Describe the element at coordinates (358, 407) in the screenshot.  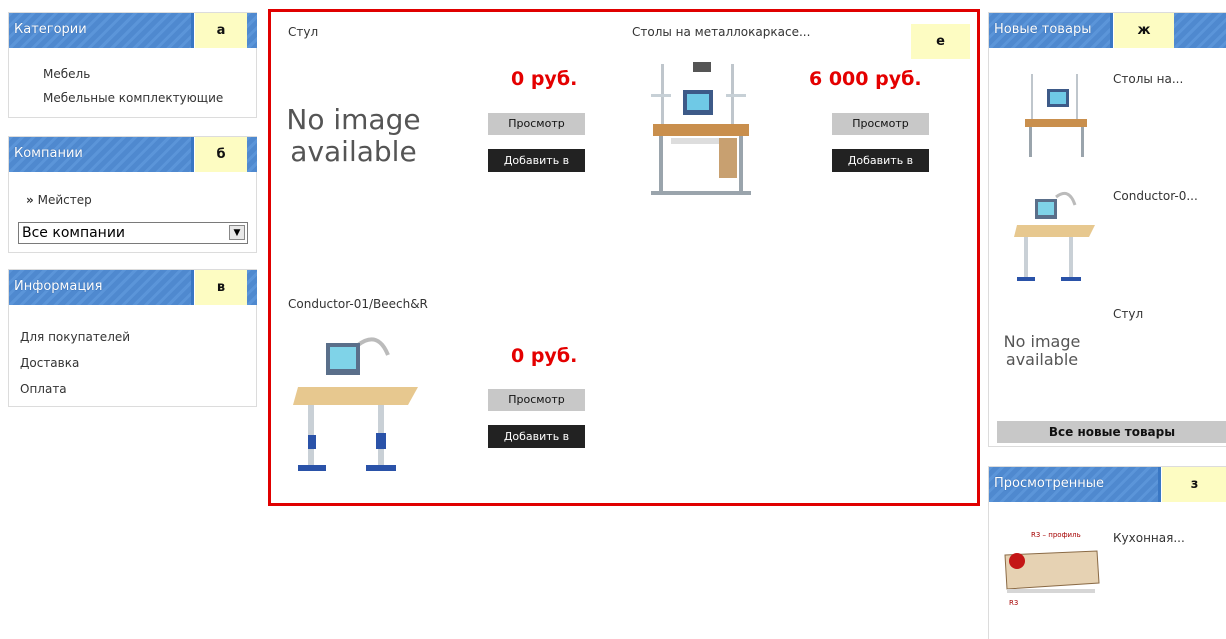
I see `conductor-desk-image` at that location.